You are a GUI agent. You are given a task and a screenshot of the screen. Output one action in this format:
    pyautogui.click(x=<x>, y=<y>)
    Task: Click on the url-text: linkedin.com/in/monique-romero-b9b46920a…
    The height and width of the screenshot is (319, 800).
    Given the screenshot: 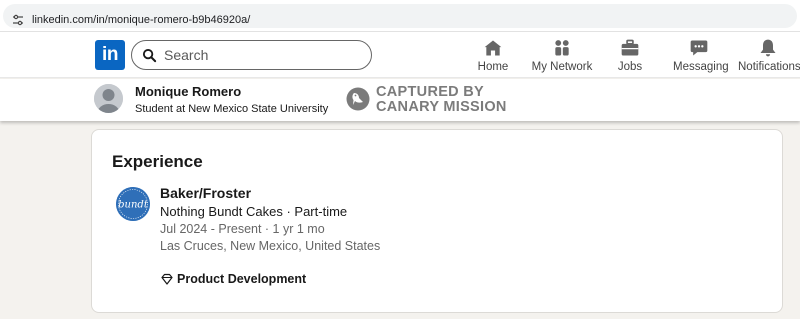 What is the action you would take?
    pyautogui.click(x=141, y=20)
    